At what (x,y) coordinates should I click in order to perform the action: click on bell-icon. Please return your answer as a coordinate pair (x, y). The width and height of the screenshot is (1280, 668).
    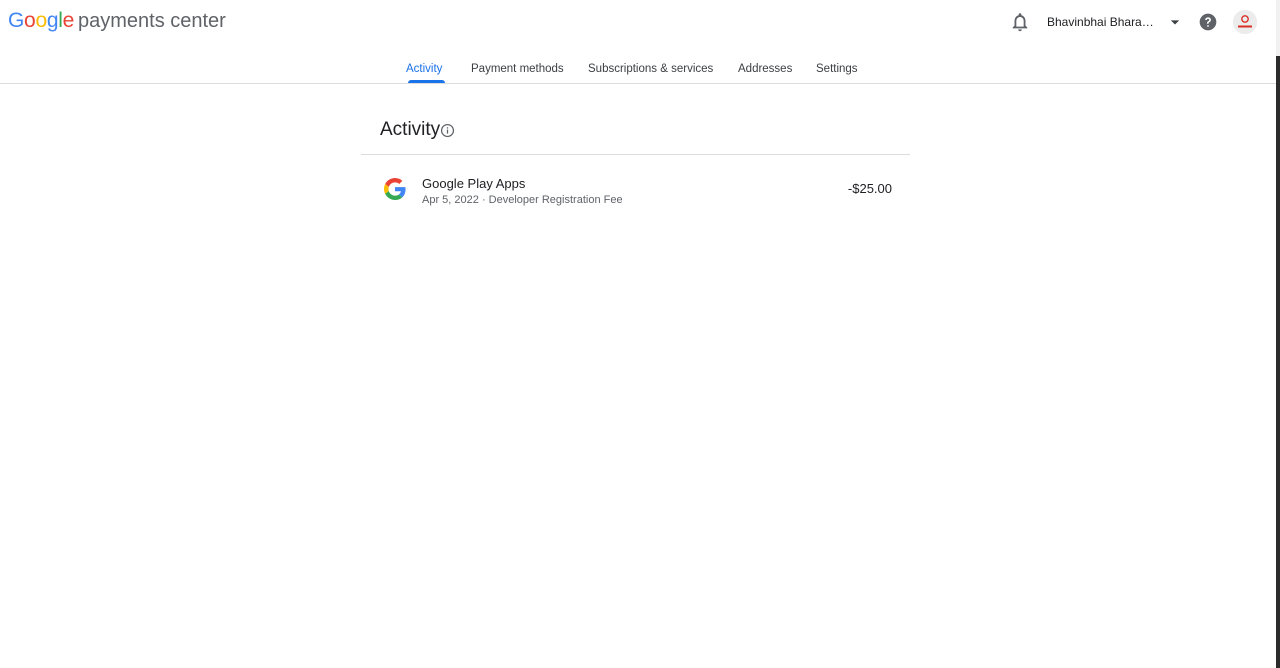
    Looking at the image, I should click on (1020, 22).